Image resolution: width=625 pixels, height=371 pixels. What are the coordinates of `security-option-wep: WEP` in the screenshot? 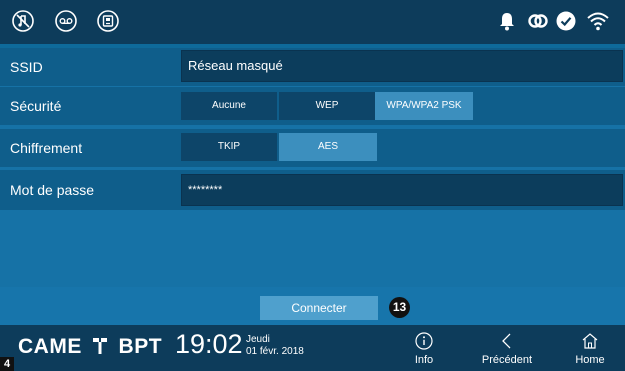 It's located at (327, 106).